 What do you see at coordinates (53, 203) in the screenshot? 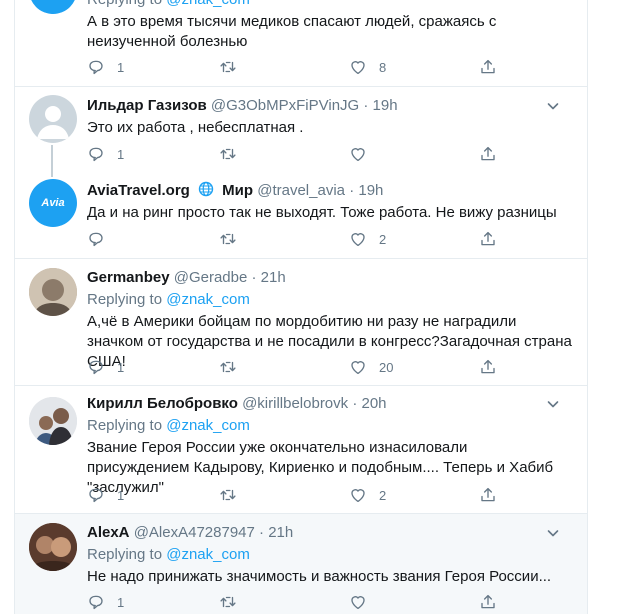
I see `avatar: Avia` at bounding box center [53, 203].